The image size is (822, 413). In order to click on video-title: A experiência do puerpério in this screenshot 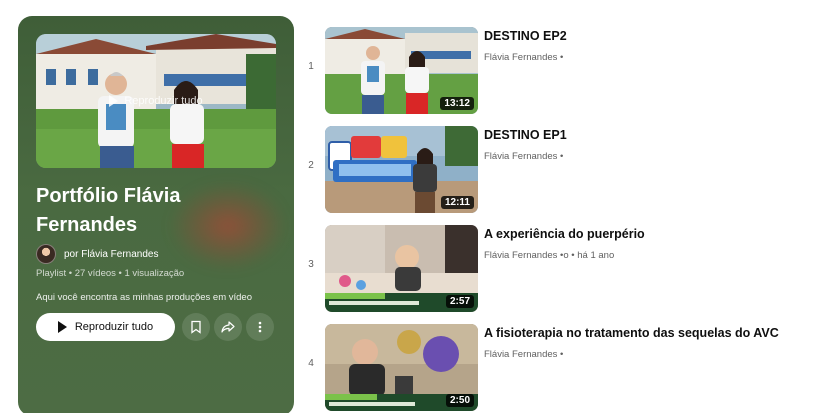, I will do `click(564, 234)`.